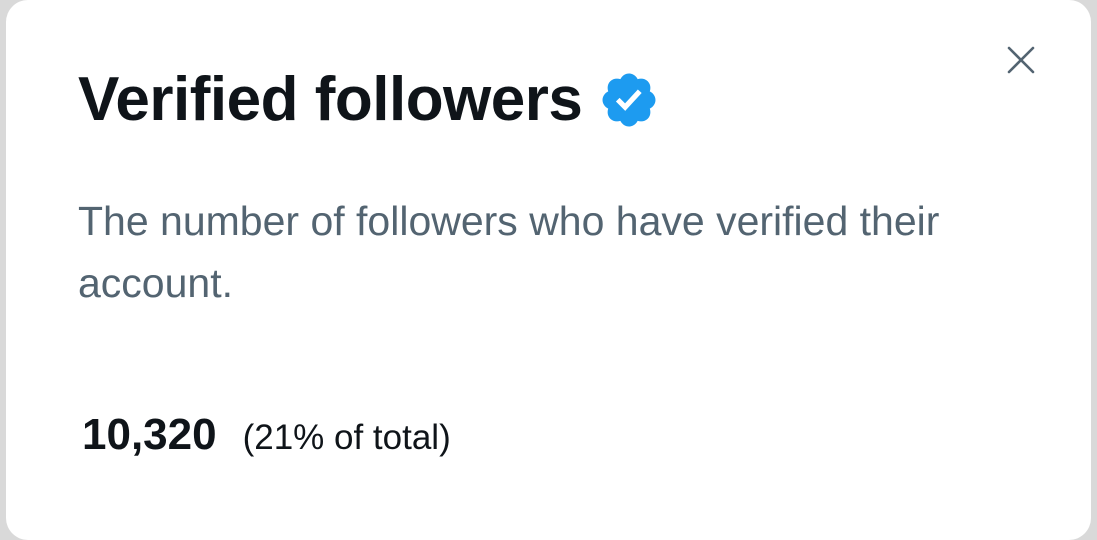 This screenshot has width=1097, height=540. Describe the element at coordinates (629, 100) in the screenshot. I see `verified-badge-icon` at that location.